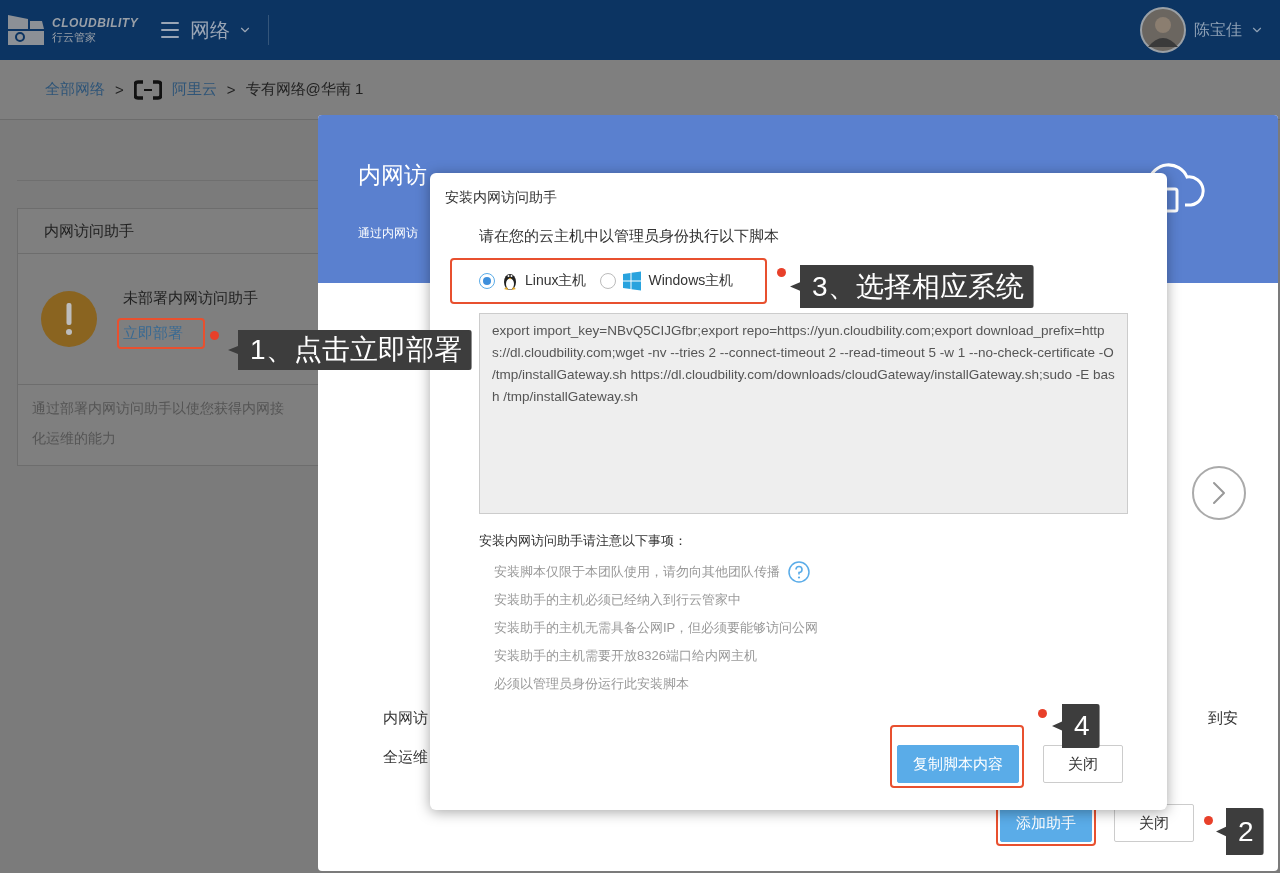 This screenshot has height=873, width=1280. What do you see at coordinates (629, 236) in the screenshot?
I see `instruction-text: 请在您的云主机中以管理员身份执行以下脚本` at bounding box center [629, 236].